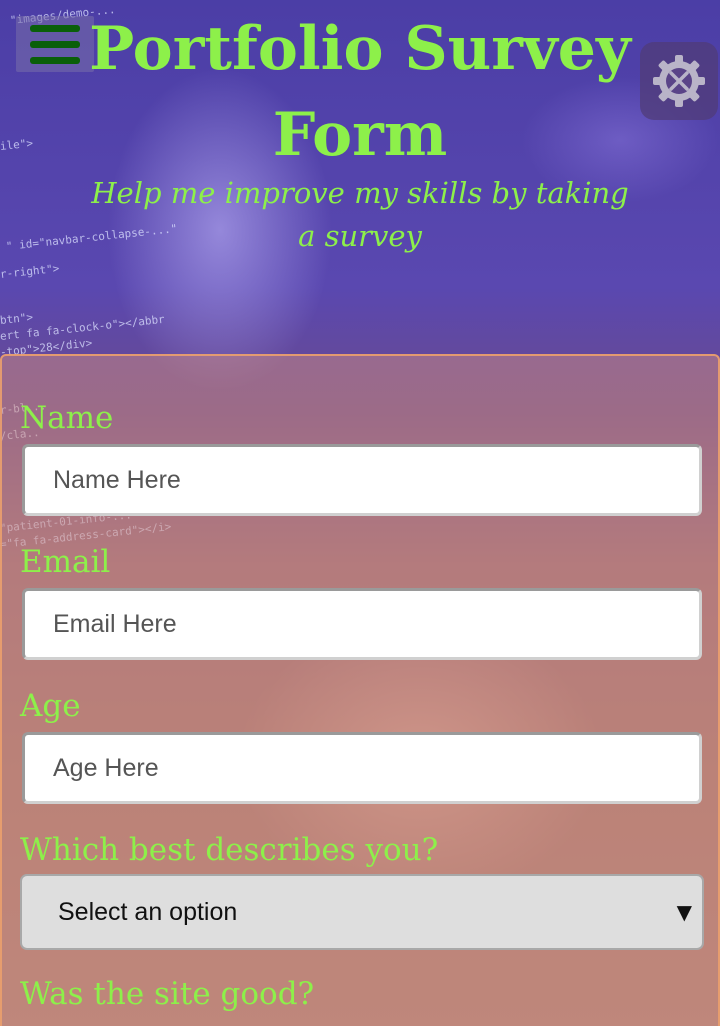 The height and width of the screenshot is (1026, 720). I want to click on role-select-value: Select an option, so click(148, 912).